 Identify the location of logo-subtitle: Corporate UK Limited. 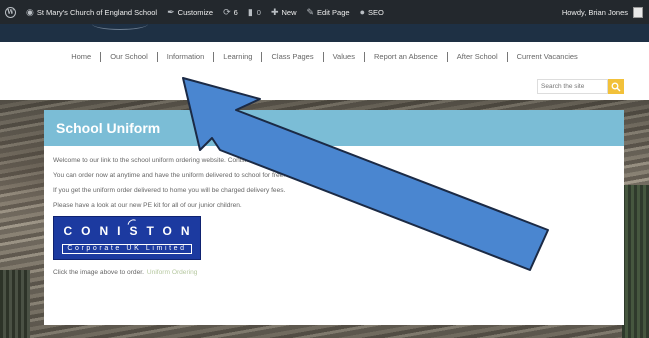
(127, 249).